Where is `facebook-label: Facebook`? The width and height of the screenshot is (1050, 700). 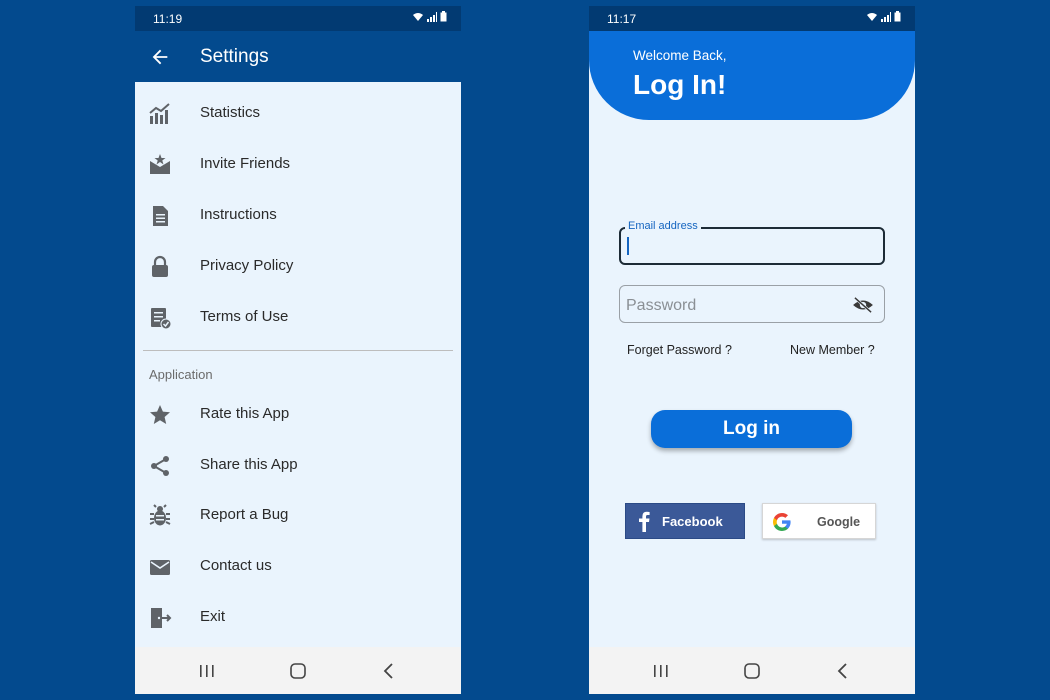
facebook-label: Facebook is located at coordinates (692, 521).